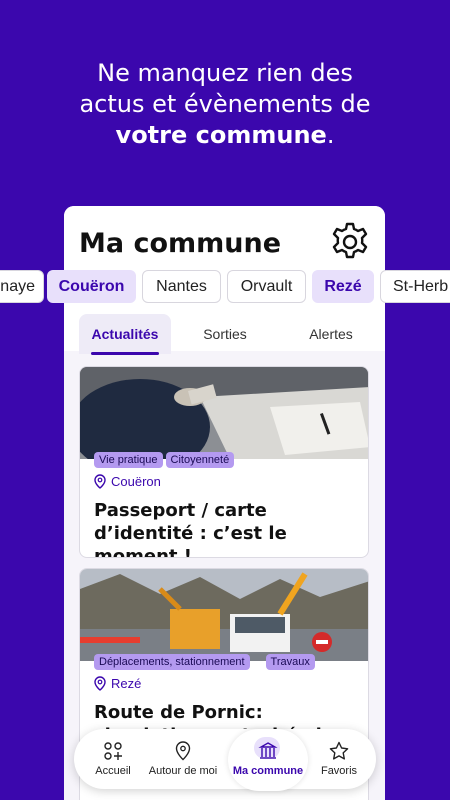  What do you see at coordinates (125, 334) in the screenshot?
I see `tab-actualites: Actualités` at bounding box center [125, 334].